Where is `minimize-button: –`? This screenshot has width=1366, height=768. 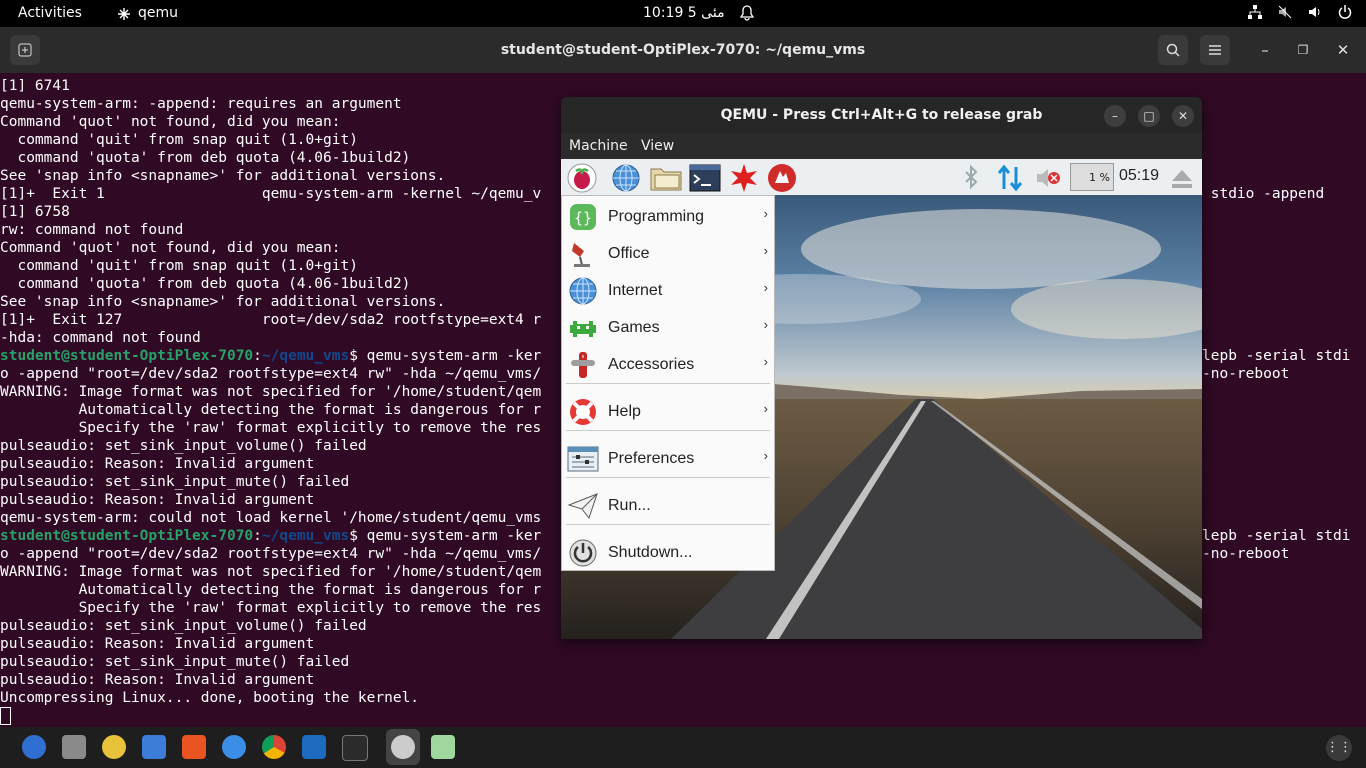
minimize-button: – is located at coordinates (1265, 50).